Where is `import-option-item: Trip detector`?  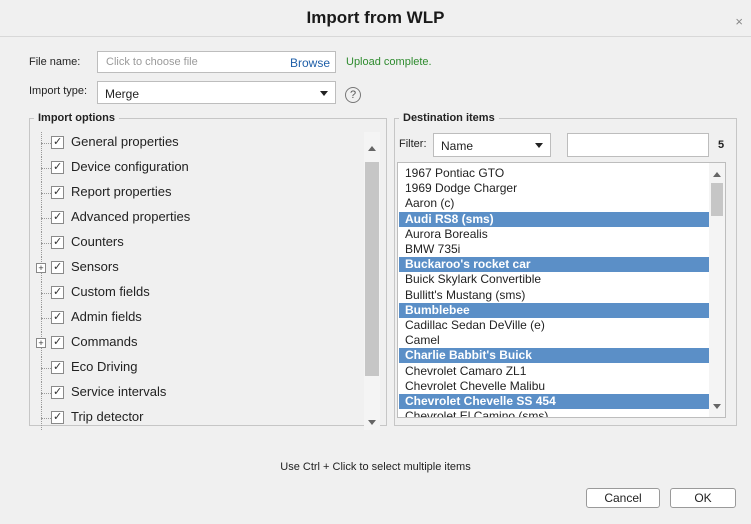 import-option-item: Trip detector is located at coordinates (197, 418).